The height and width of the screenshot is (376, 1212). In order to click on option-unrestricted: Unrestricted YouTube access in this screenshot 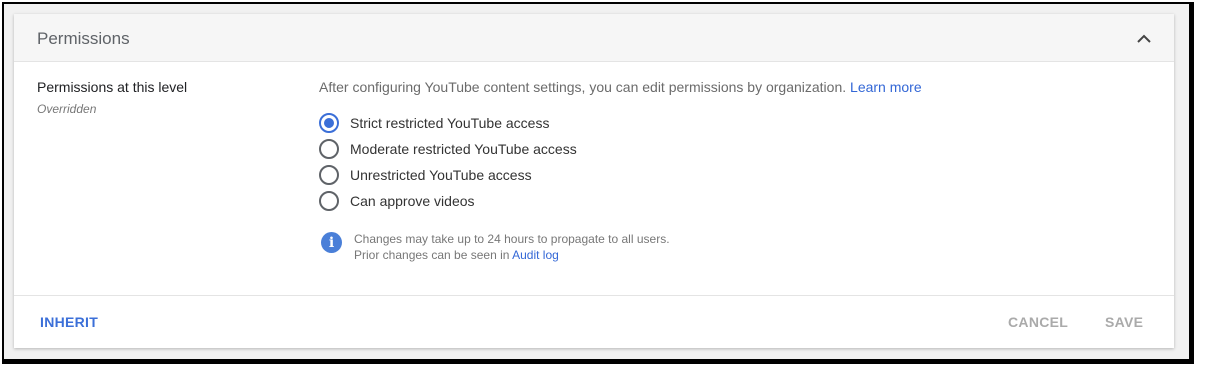, I will do `click(448, 175)`.